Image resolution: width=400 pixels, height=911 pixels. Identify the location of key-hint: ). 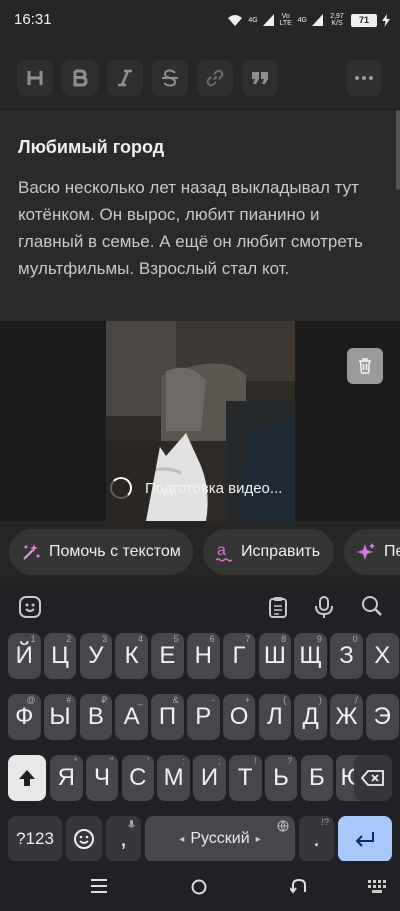
(320, 700).